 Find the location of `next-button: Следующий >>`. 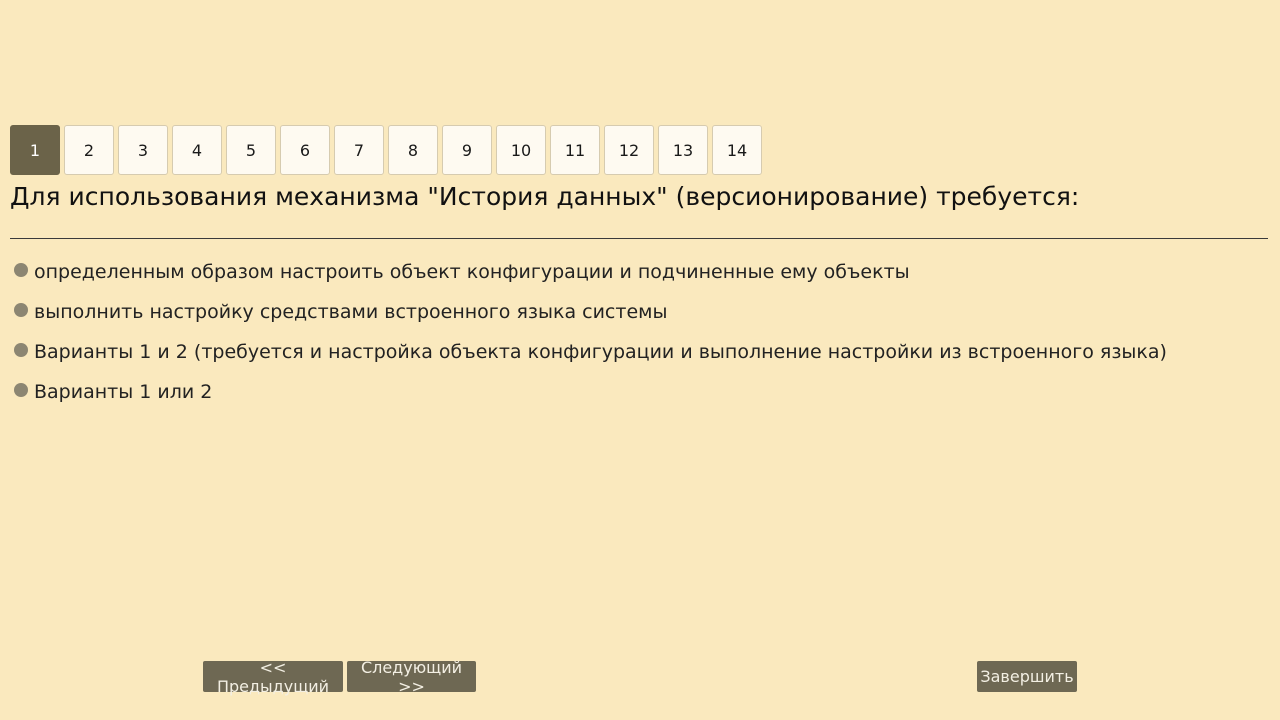

next-button: Следующий >> is located at coordinates (411, 677).